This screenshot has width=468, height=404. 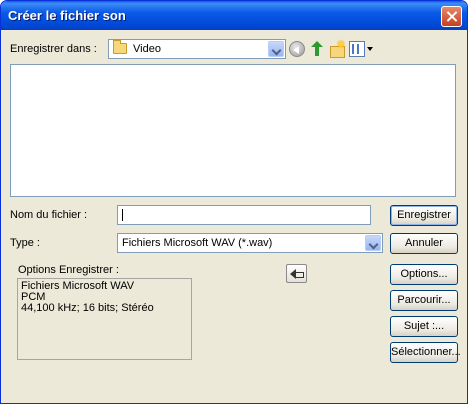 I want to click on save-in-value: Video, so click(x=147, y=49).